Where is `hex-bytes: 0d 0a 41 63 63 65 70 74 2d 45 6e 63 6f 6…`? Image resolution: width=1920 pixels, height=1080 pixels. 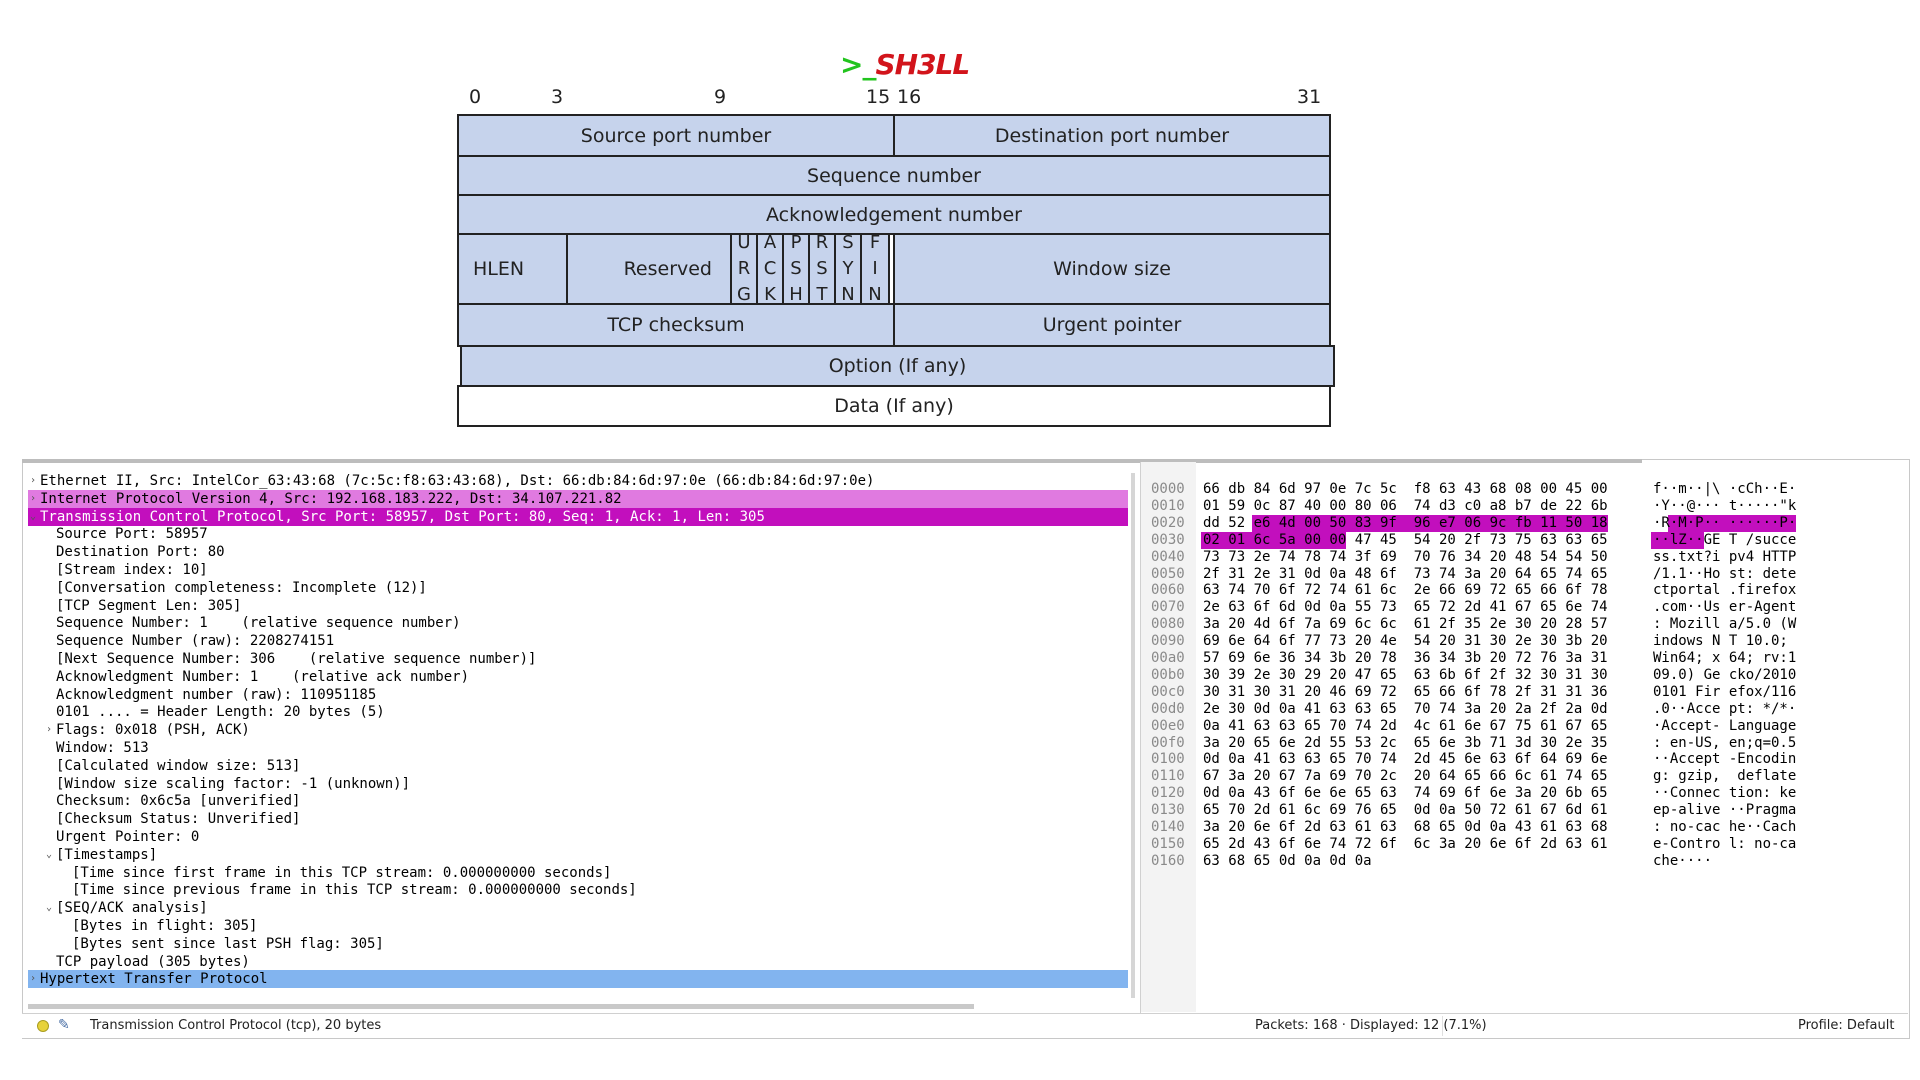
hex-bytes: 0d 0a 41 63 63 65 70 74 2d 45 6e 63 6f 6… is located at coordinates (1405, 759).